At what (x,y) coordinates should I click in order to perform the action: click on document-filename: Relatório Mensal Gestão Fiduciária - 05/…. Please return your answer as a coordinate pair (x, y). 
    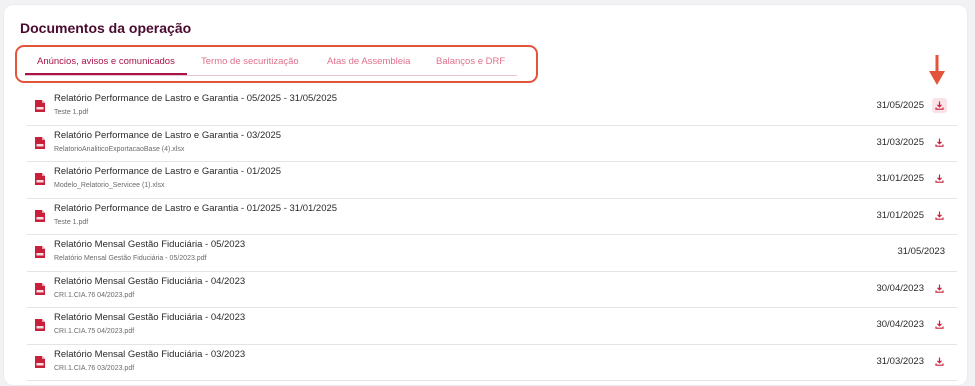
    Looking at the image, I should click on (130, 258).